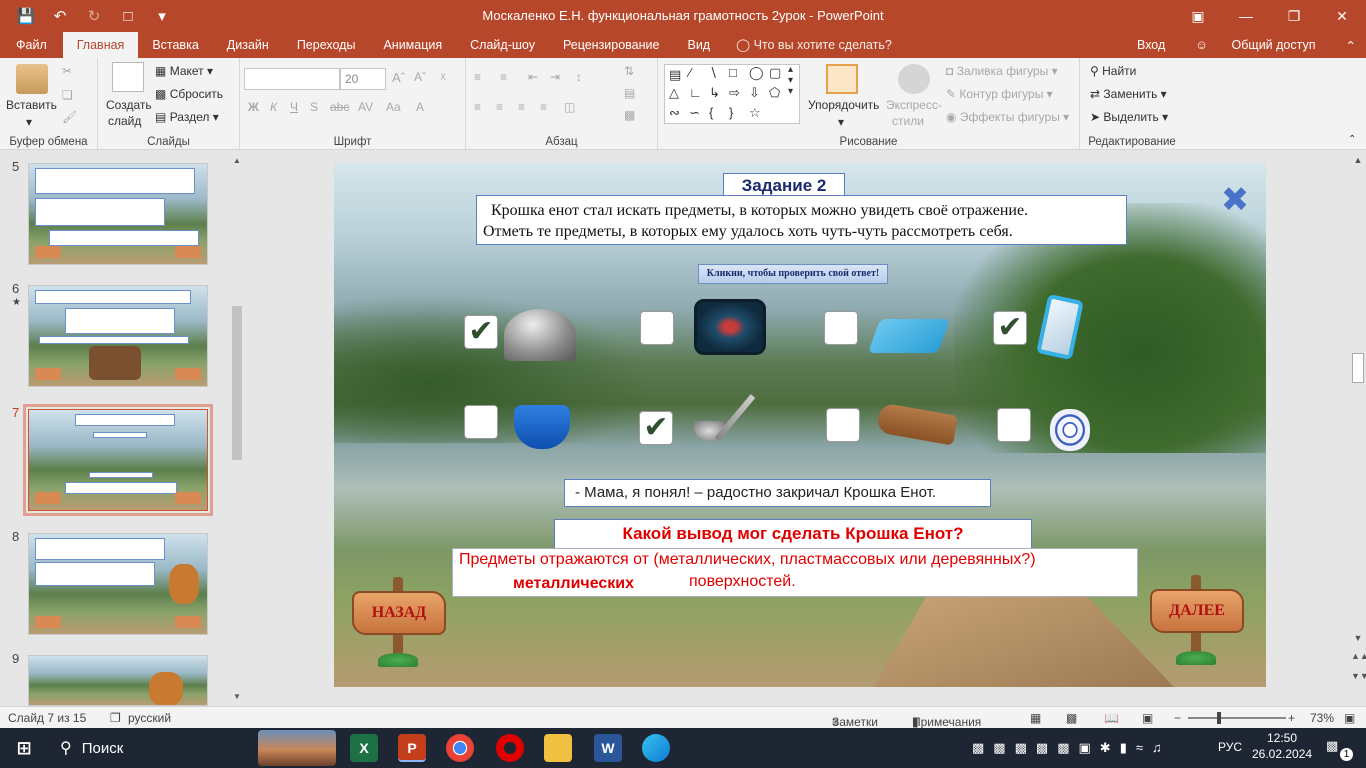 The image size is (1366, 768). Describe the element at coordinates (499, 107) in the screenshot. I see `align-center-icon: ≡` at that location.